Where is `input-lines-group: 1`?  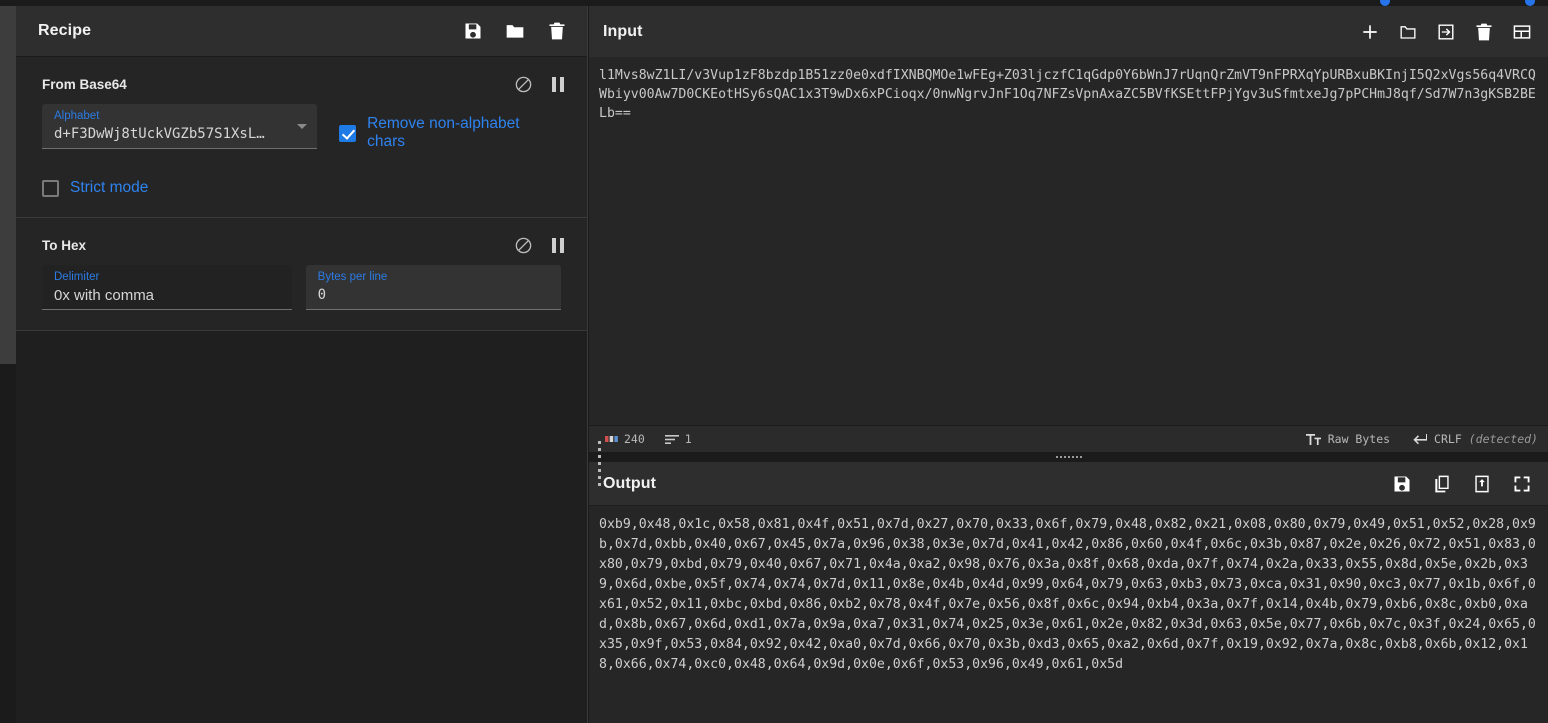 input-lines-group: 1 is located at coordinates (678, 439).